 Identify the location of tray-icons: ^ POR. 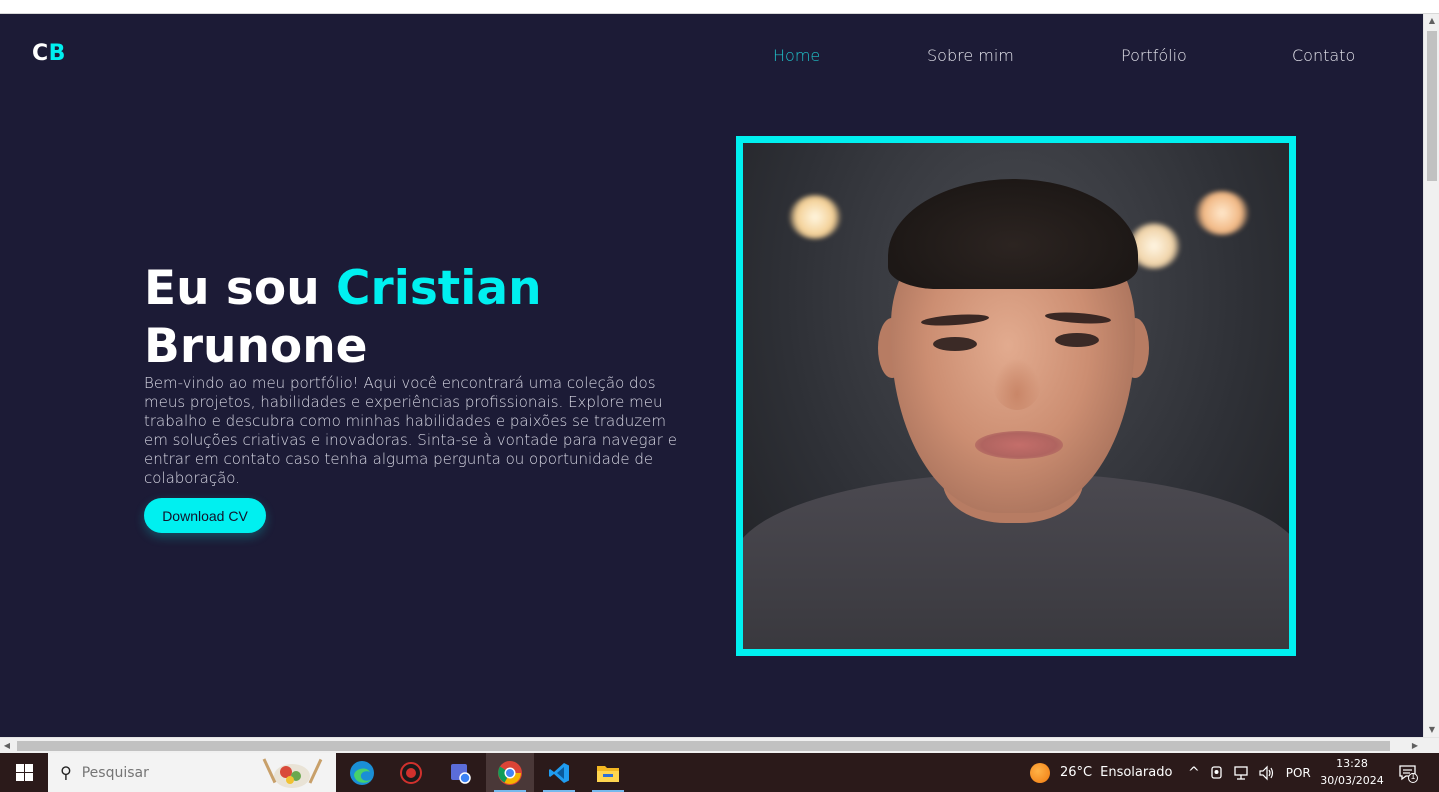
(1249, 772).